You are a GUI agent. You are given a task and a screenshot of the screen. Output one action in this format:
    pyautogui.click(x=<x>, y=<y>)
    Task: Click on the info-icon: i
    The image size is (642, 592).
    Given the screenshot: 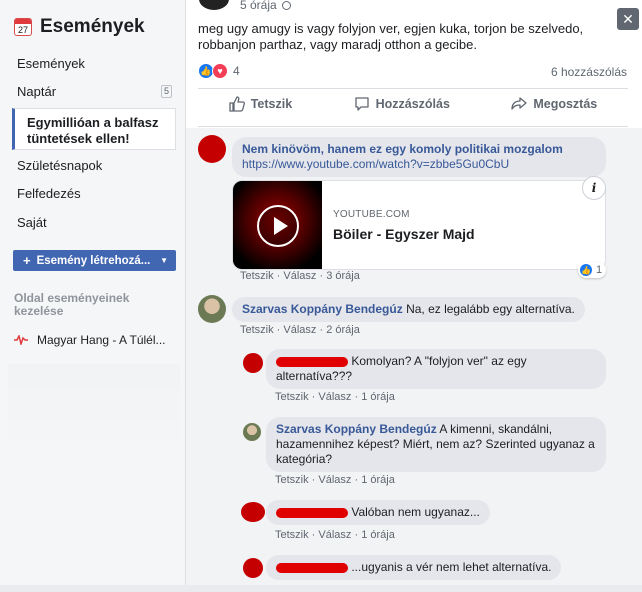 What is the action you would take?
    pyautogui.click(x=594, y=188)
    